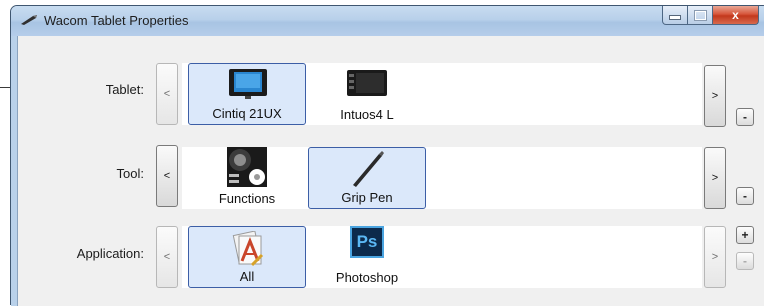 The image size is (764, 306). Describe the element at coordinates (367, 114) in the screenshot. I see `tablet-item-label: Intuos4 L` at that location.